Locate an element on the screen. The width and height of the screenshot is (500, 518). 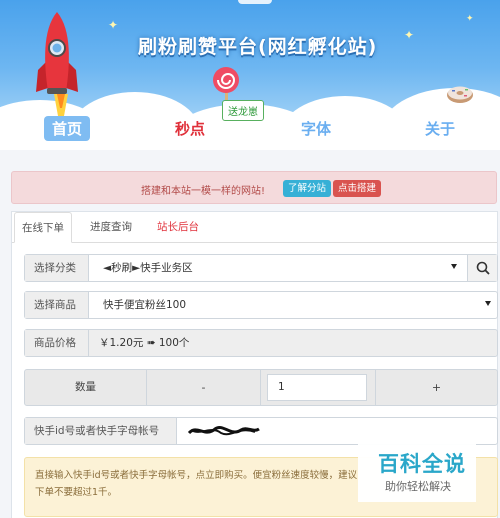
notice-text: 搭建和本站一模一样的网站! is located at coordinates (203, 191).